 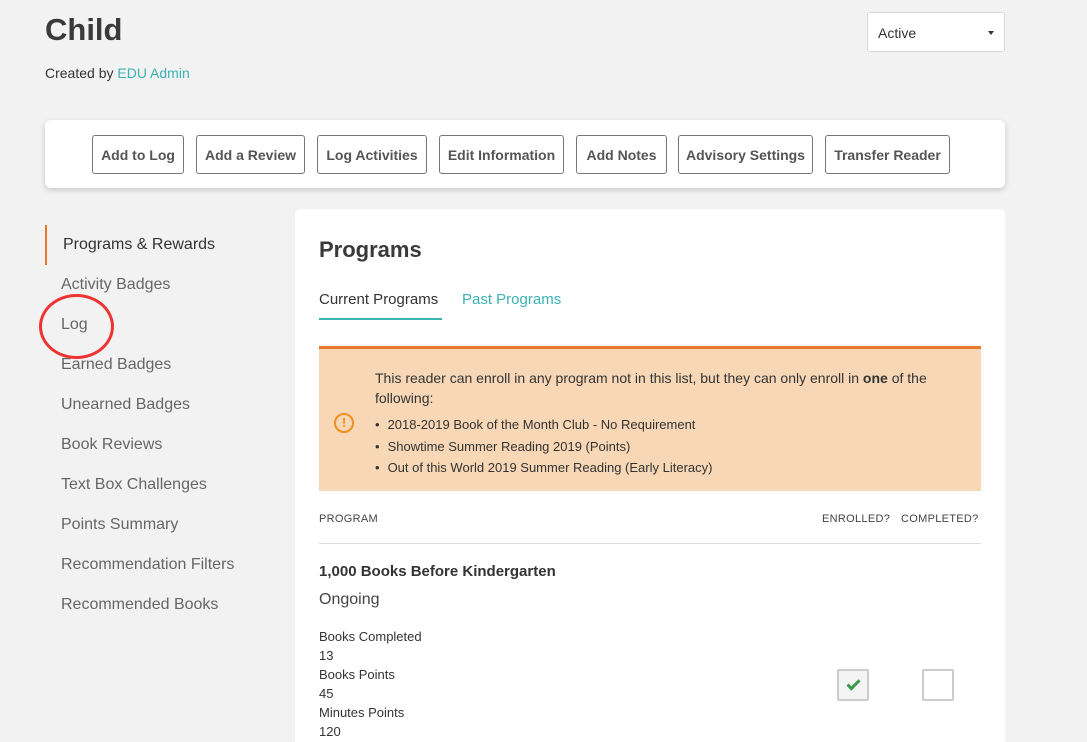 I want to click on sidebar-item-programs-rewards: Programs & Rewards, so click(x=165, y=245).